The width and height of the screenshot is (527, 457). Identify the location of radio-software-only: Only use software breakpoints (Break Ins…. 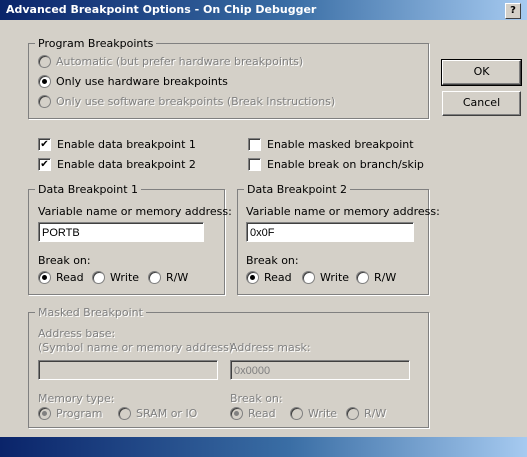
(186, 101).